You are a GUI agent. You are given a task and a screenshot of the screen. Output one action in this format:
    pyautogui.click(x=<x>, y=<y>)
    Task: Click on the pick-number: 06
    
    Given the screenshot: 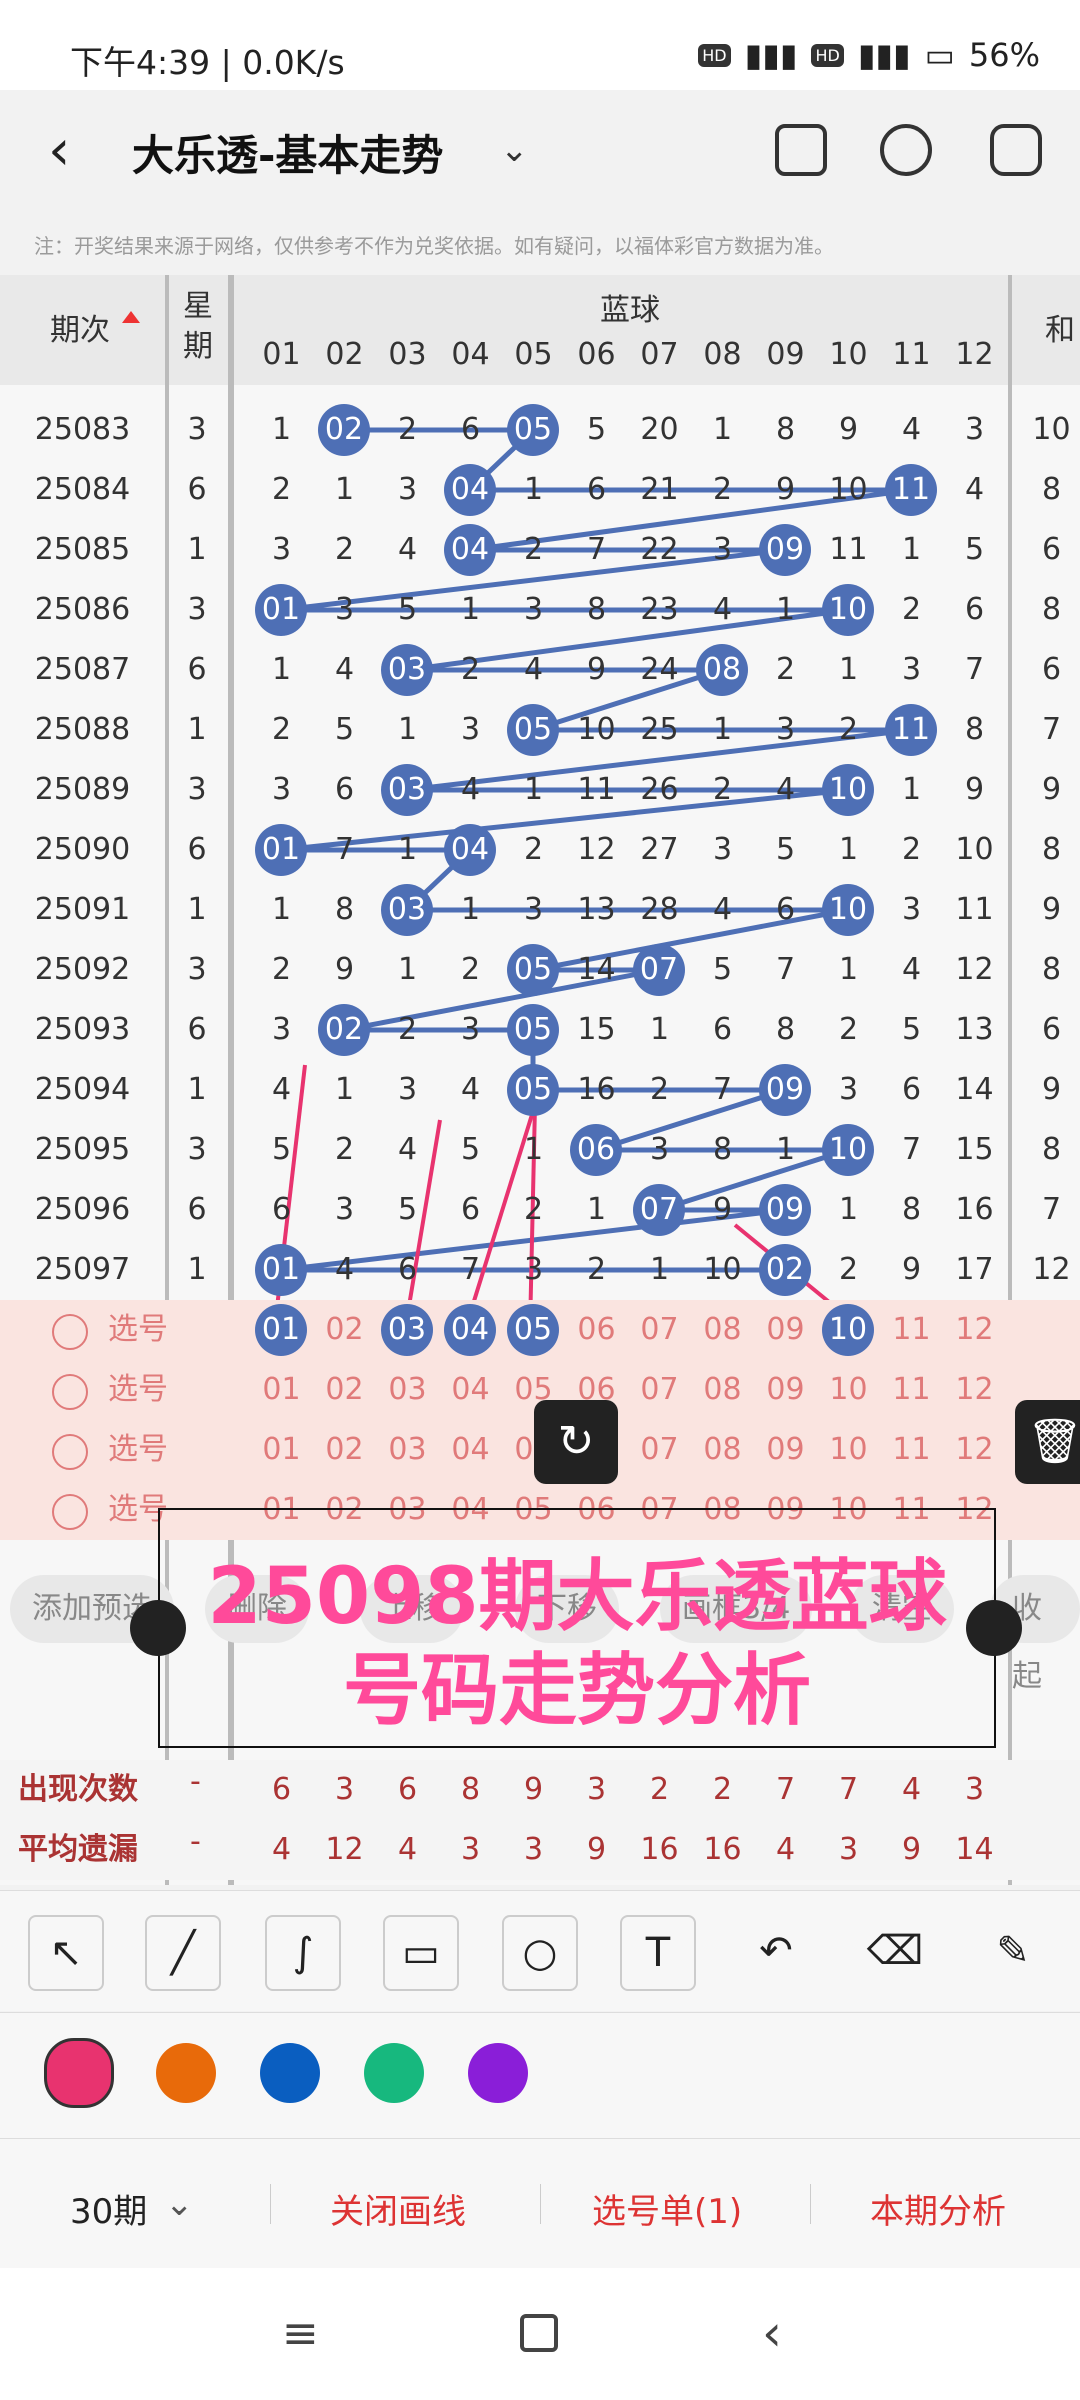 What is the action you would take?
    pyautogui.click(x=596, y=1330)
    